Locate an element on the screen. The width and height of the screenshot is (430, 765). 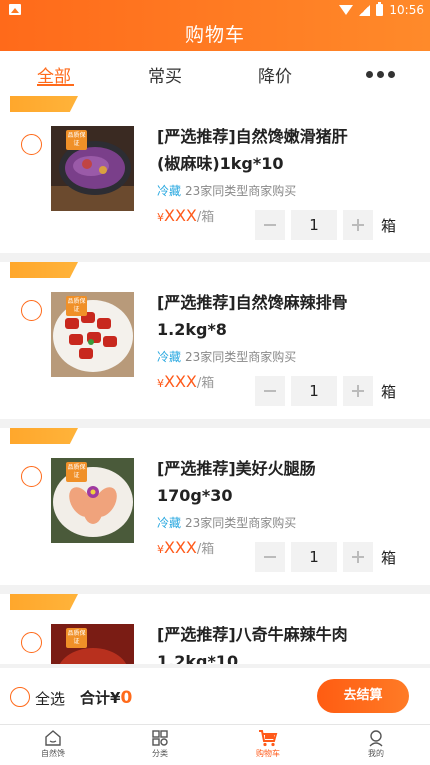
cart-item: 品质保证 [严选推荐]八奇牛麻辣牛肉 1.2kg*10 is located at coordinates (215, 629).